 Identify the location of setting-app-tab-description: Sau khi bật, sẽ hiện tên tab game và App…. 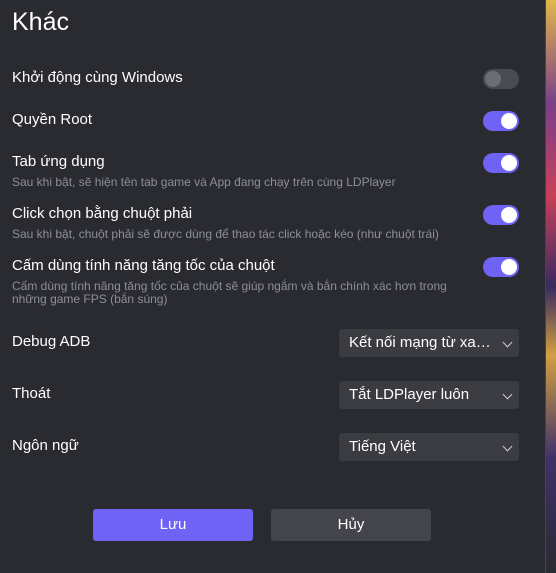
(204, 182).